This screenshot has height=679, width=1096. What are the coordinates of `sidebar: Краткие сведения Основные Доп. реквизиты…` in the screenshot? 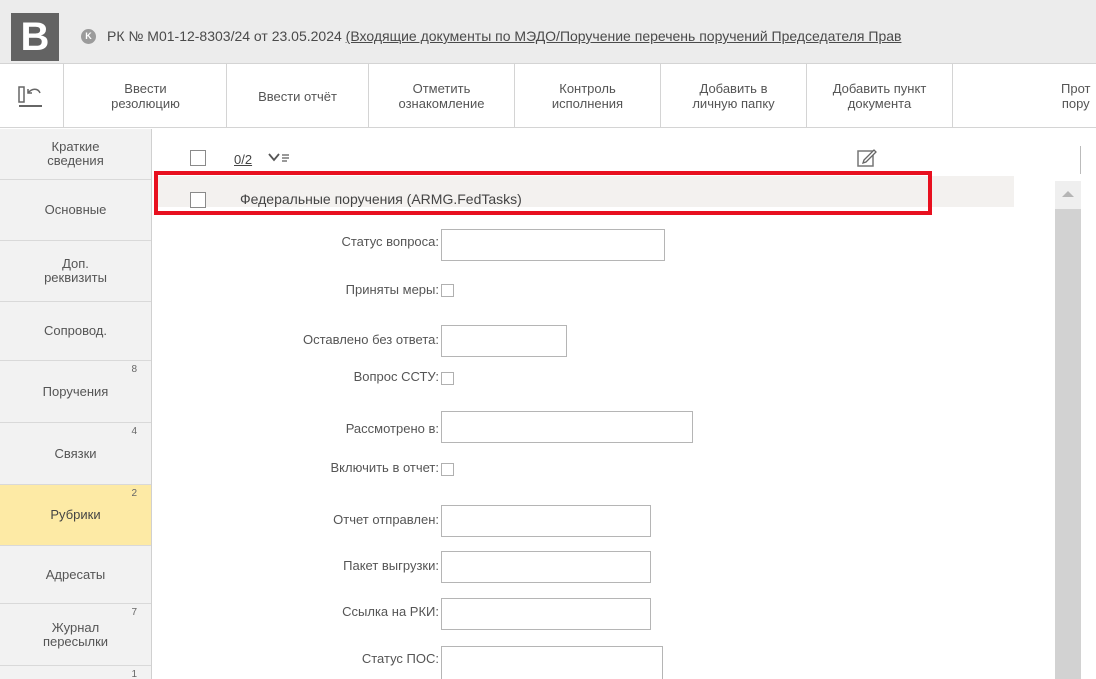 It's located at (76, 404).